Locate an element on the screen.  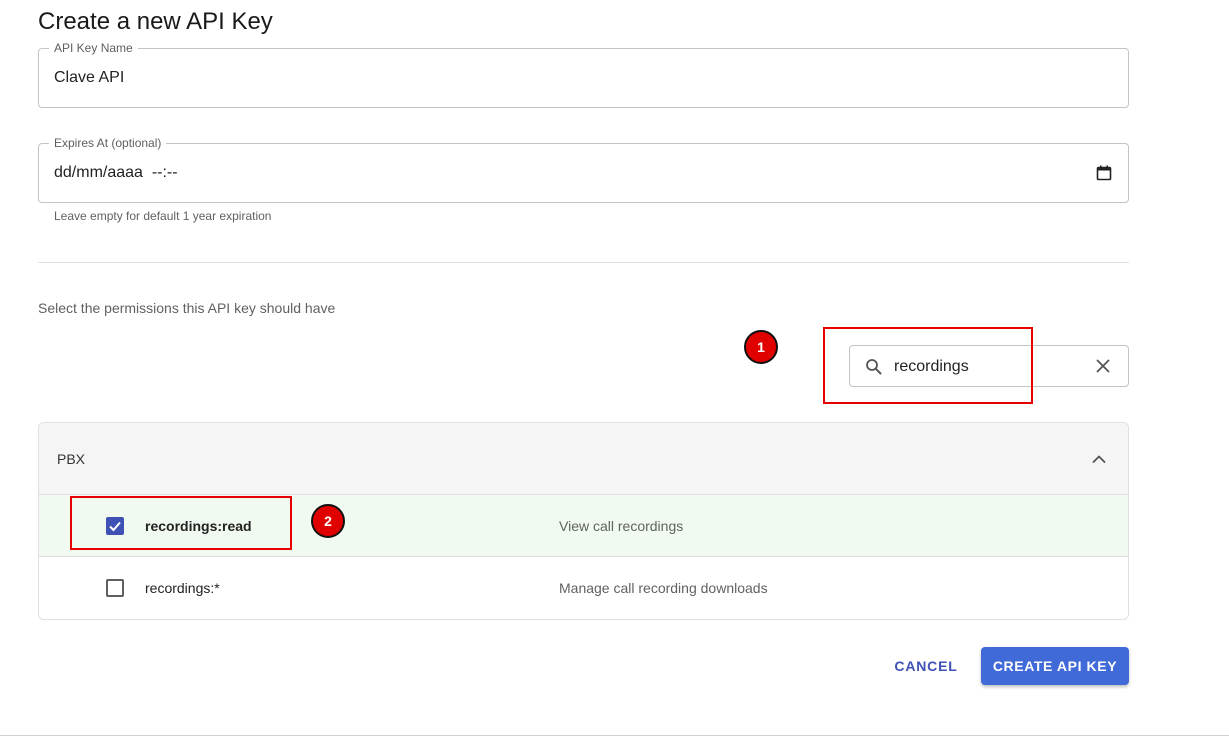
expires-at-label: Expires At (optional) is located at coordinates (108, 143).